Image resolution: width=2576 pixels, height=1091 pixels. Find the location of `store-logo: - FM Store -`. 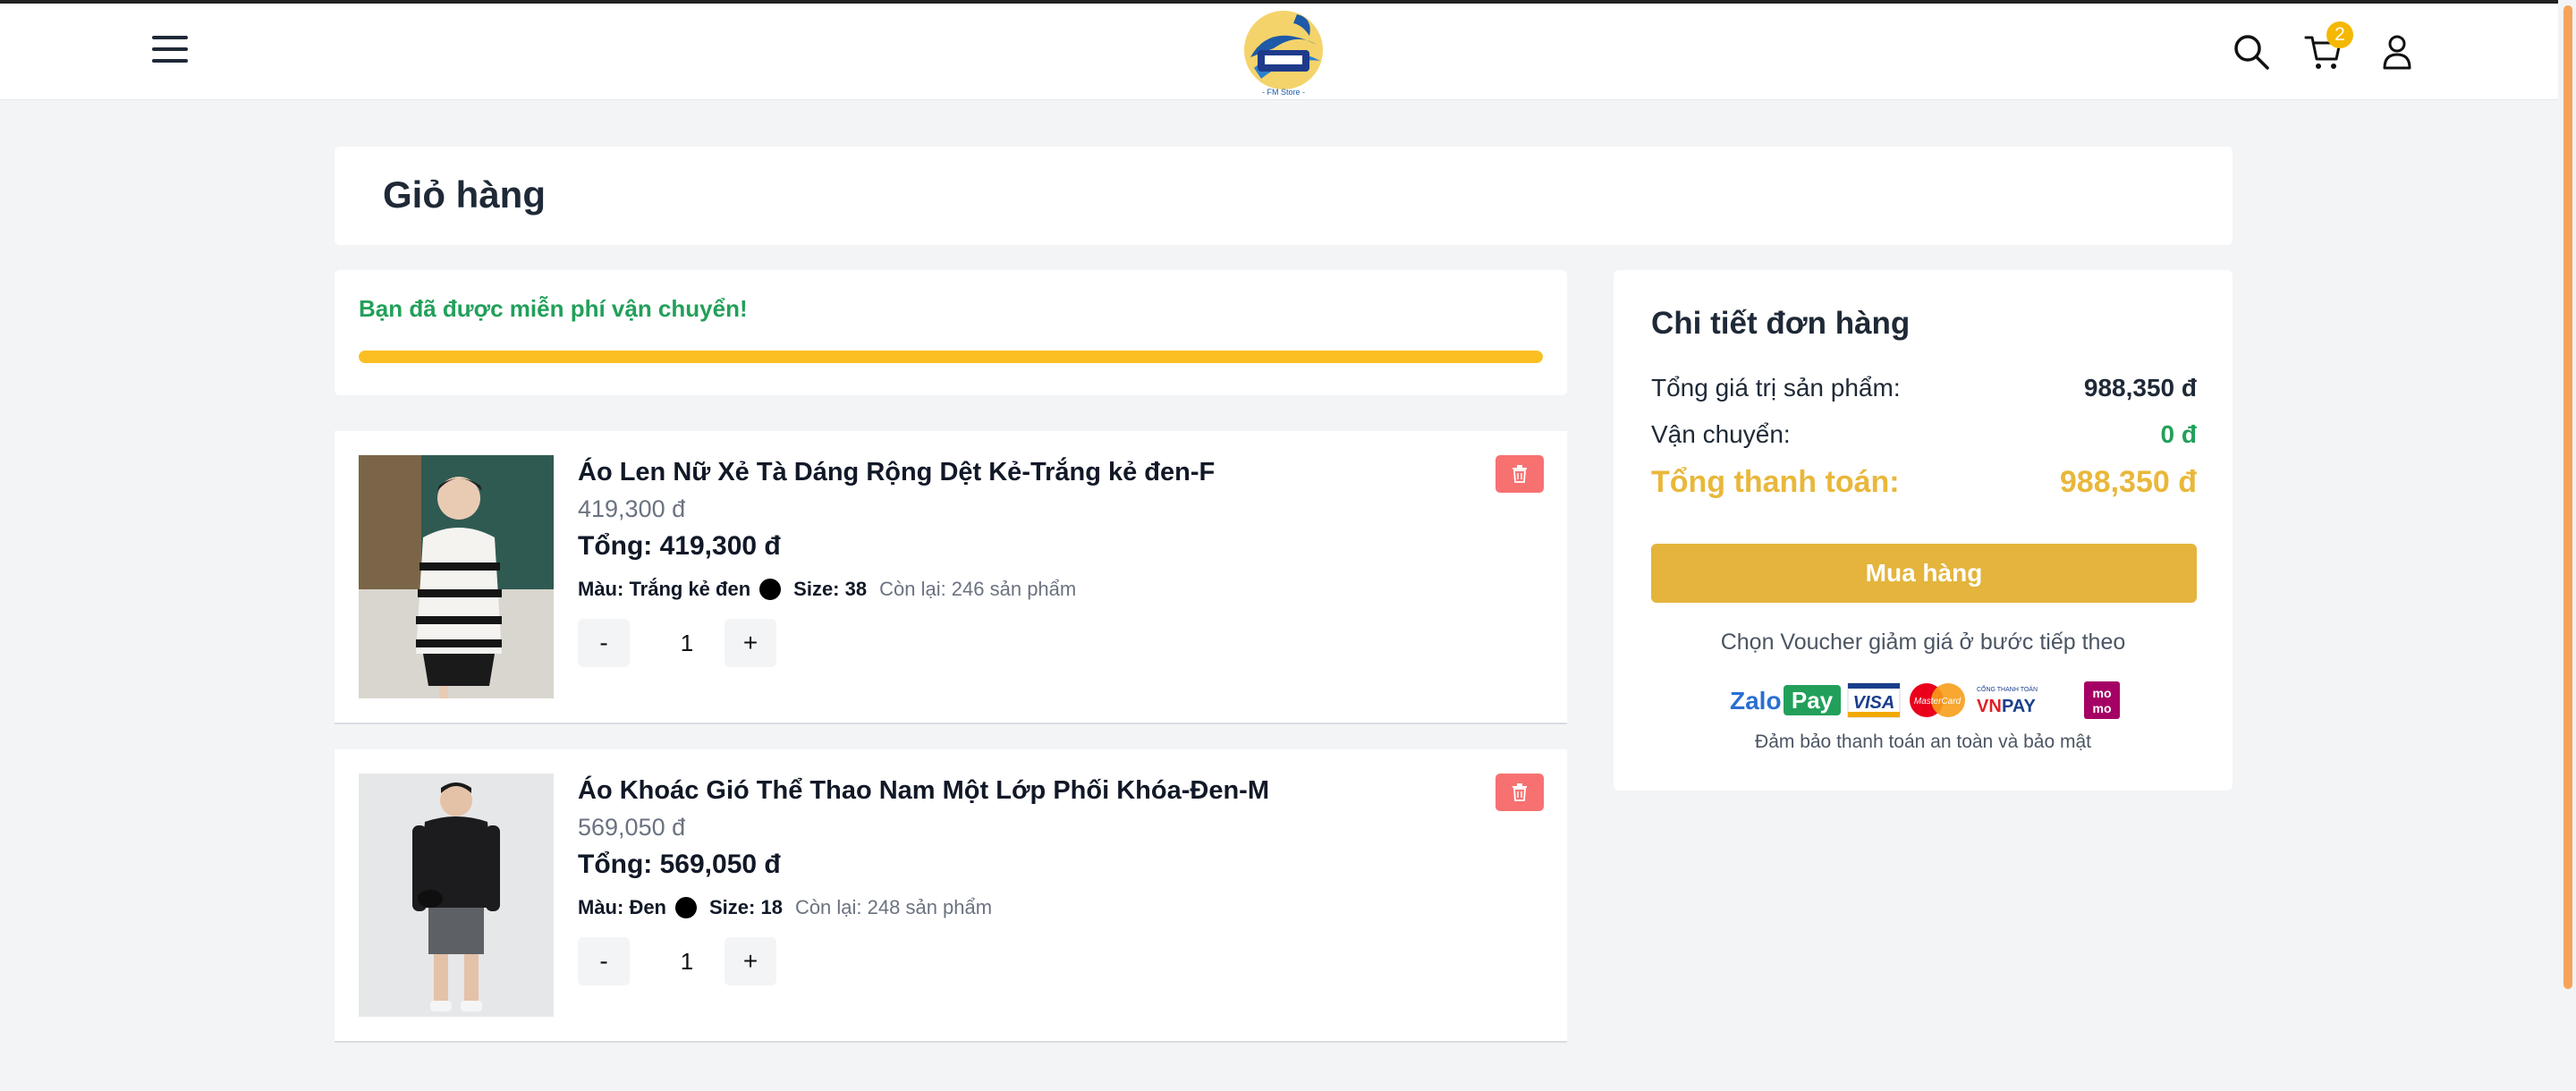

store-logo: - FM Store - is located at coordinates (1283, 51).